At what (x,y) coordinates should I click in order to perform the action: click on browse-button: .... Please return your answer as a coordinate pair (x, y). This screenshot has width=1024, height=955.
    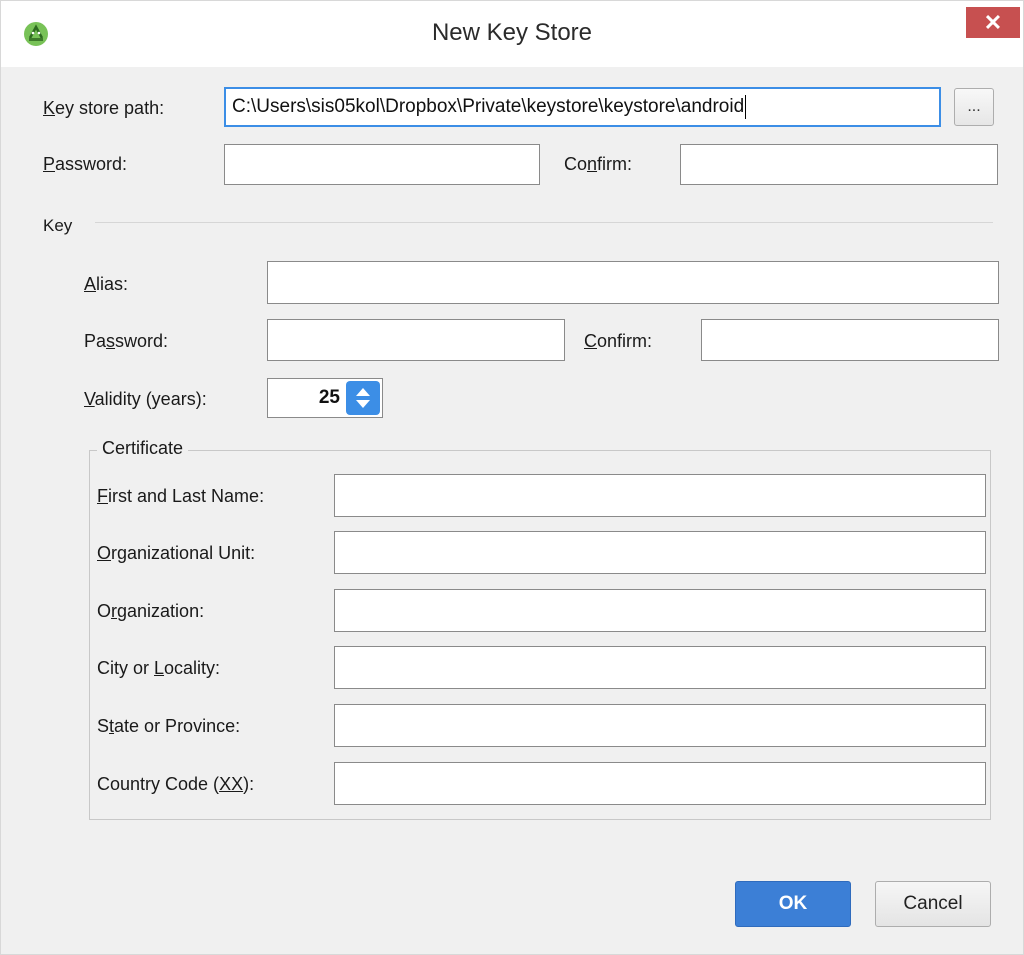
    Looking at the image, I should click on (974, 107).